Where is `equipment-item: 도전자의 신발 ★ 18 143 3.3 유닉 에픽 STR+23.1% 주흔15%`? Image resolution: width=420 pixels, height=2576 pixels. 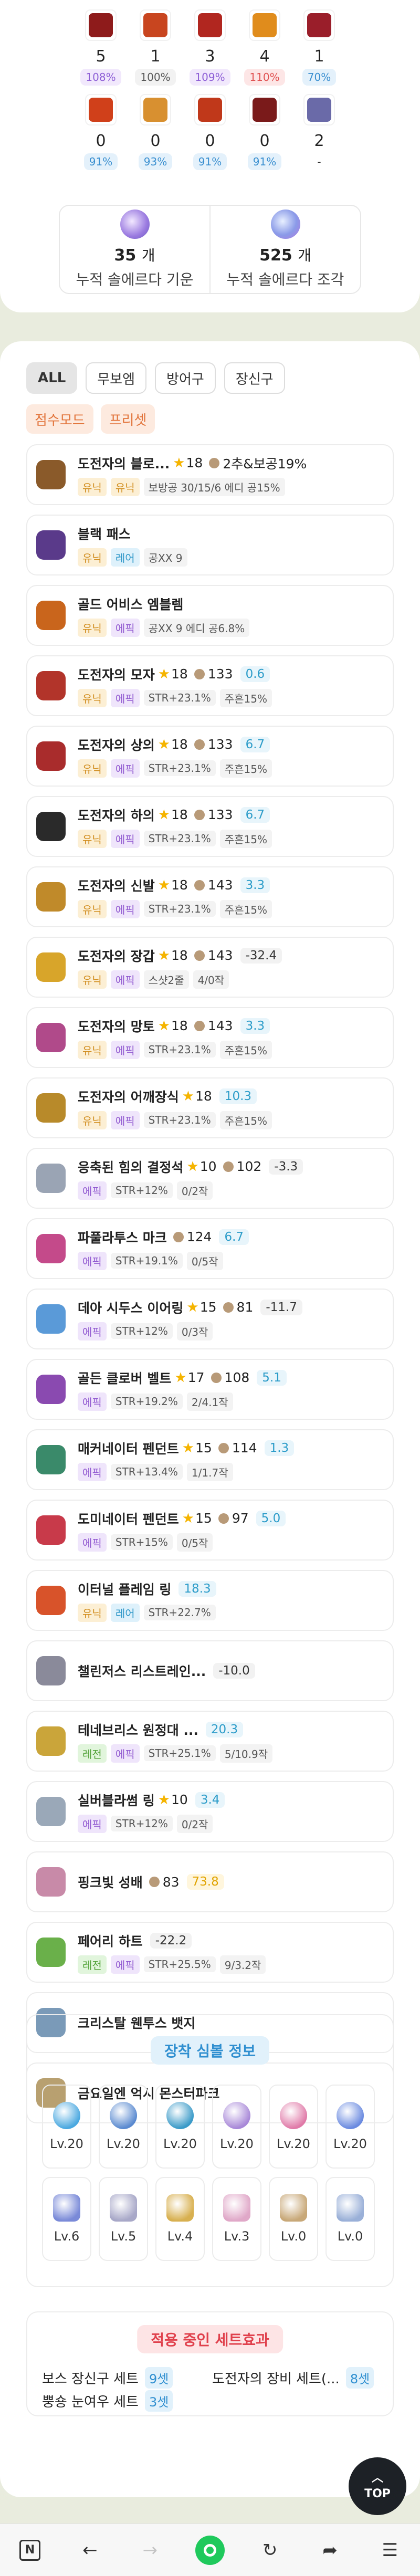
equipment-item: 도전자의 신발 ★ 18 143 3.3 유닉 에픽 STR+23.1% 주흔15% is located at coordinates (210, 896).